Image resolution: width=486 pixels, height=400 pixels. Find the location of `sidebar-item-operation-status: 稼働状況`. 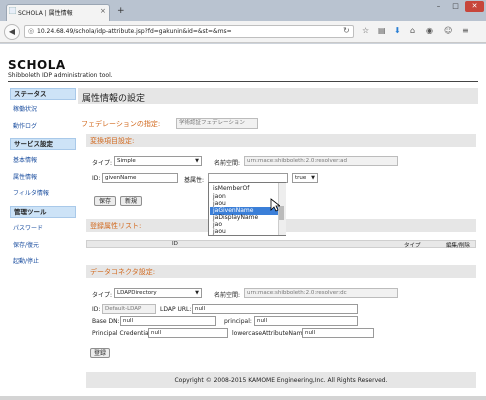

sidebar-item-operation-status: 稼働状況 is located at coordinates (25, 108).